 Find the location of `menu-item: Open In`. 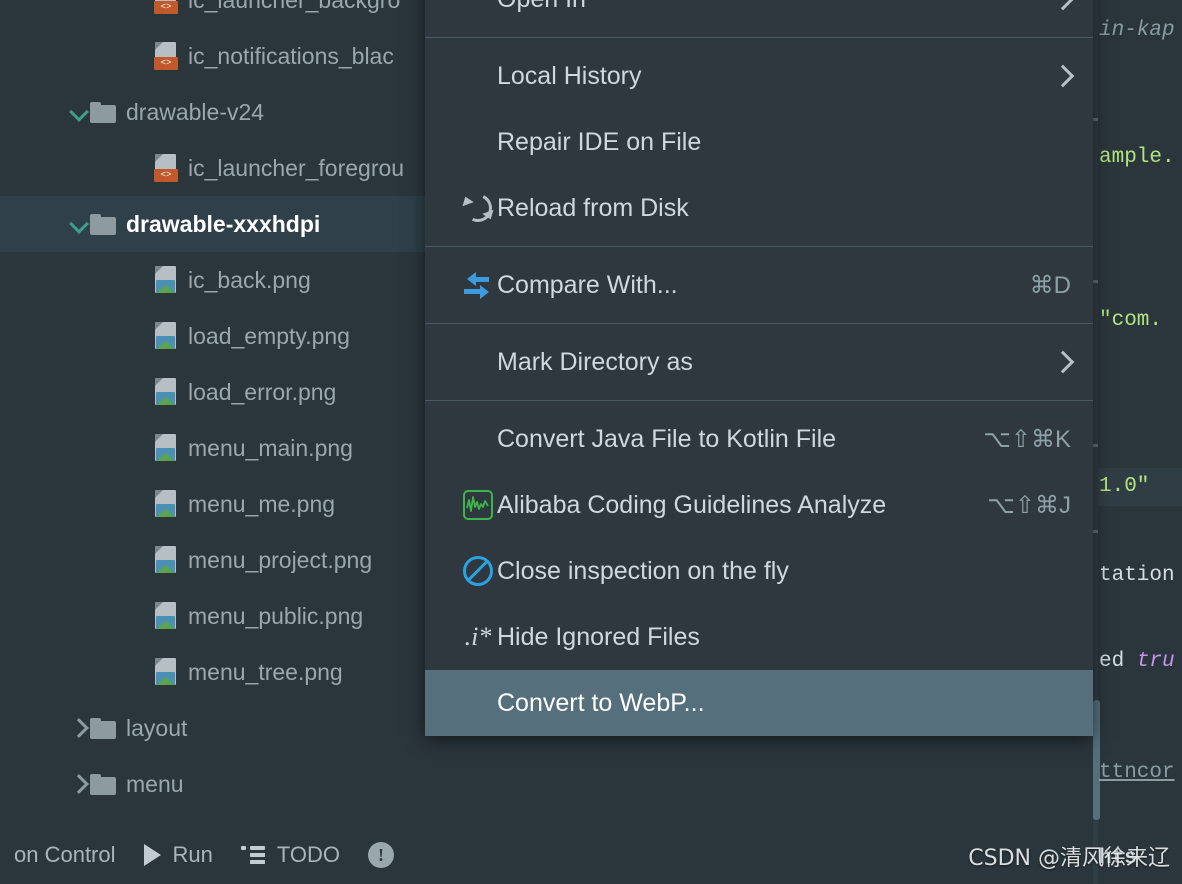

menu-item: Open In is located at coordinates (759, 16).